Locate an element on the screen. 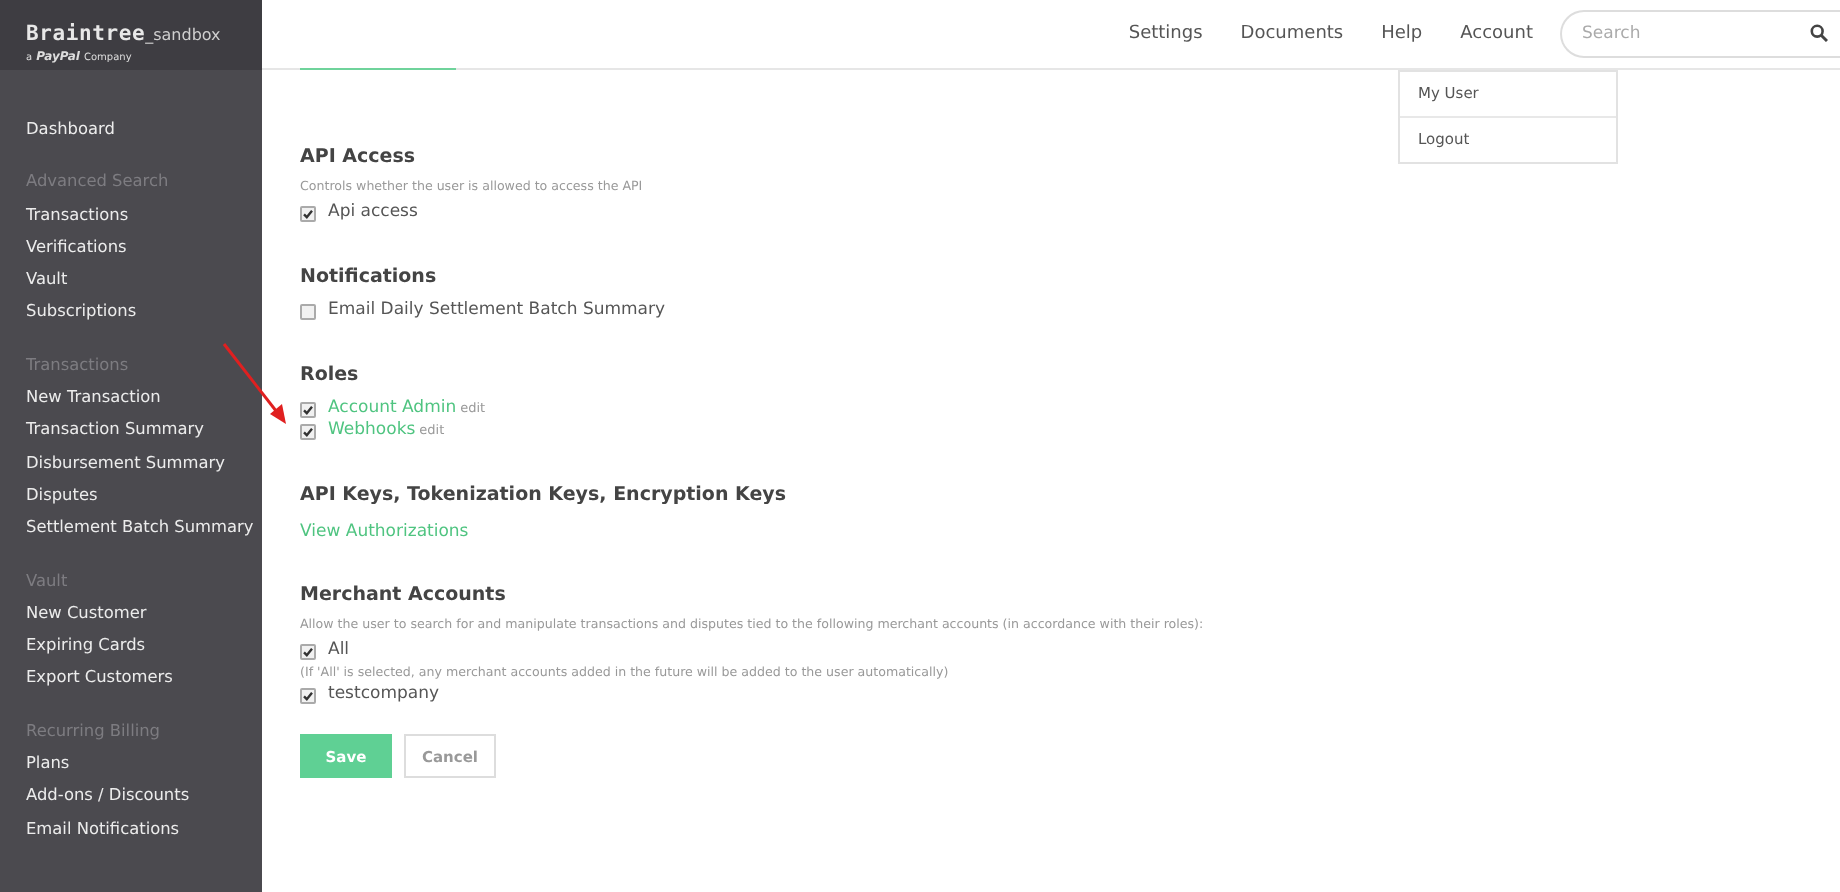  search-field: Search is located at coordinates (1700, 34).